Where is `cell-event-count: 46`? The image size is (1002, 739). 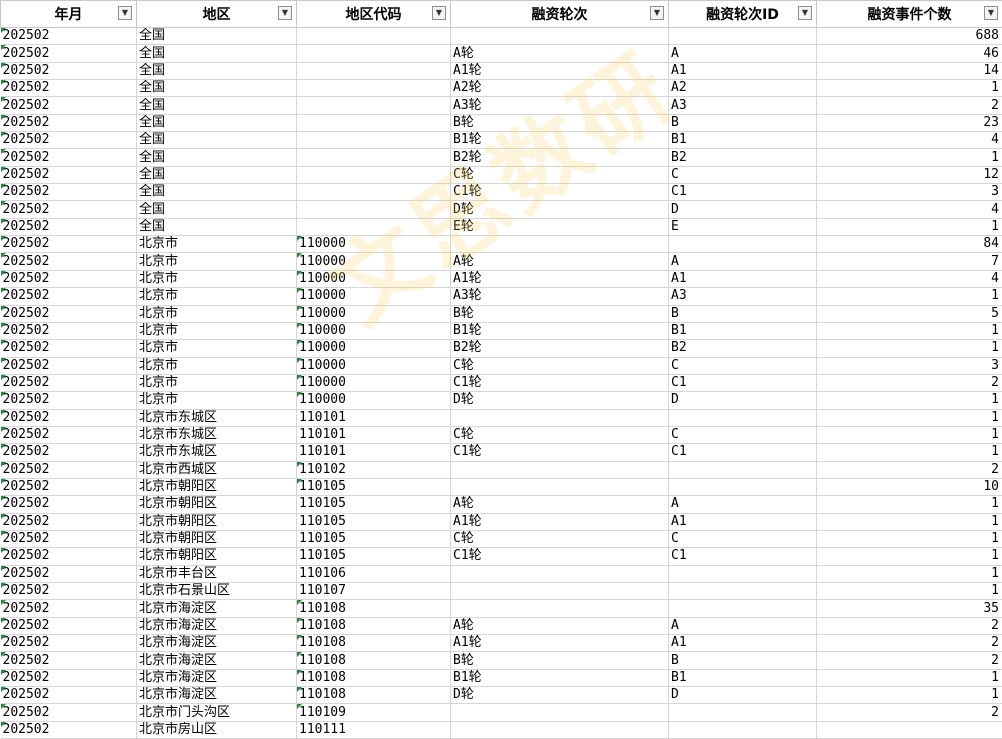
cell-event-count: 46 is located at coordinates (909, 53).